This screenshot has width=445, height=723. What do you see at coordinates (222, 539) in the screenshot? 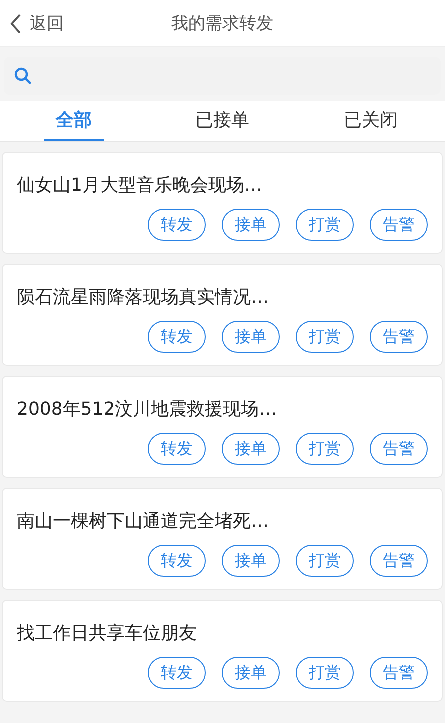
I see `request-card: 南山一棵树下山通道完全堵死… 转发 接单 打赏 告警` at bounding box center [222, 539].